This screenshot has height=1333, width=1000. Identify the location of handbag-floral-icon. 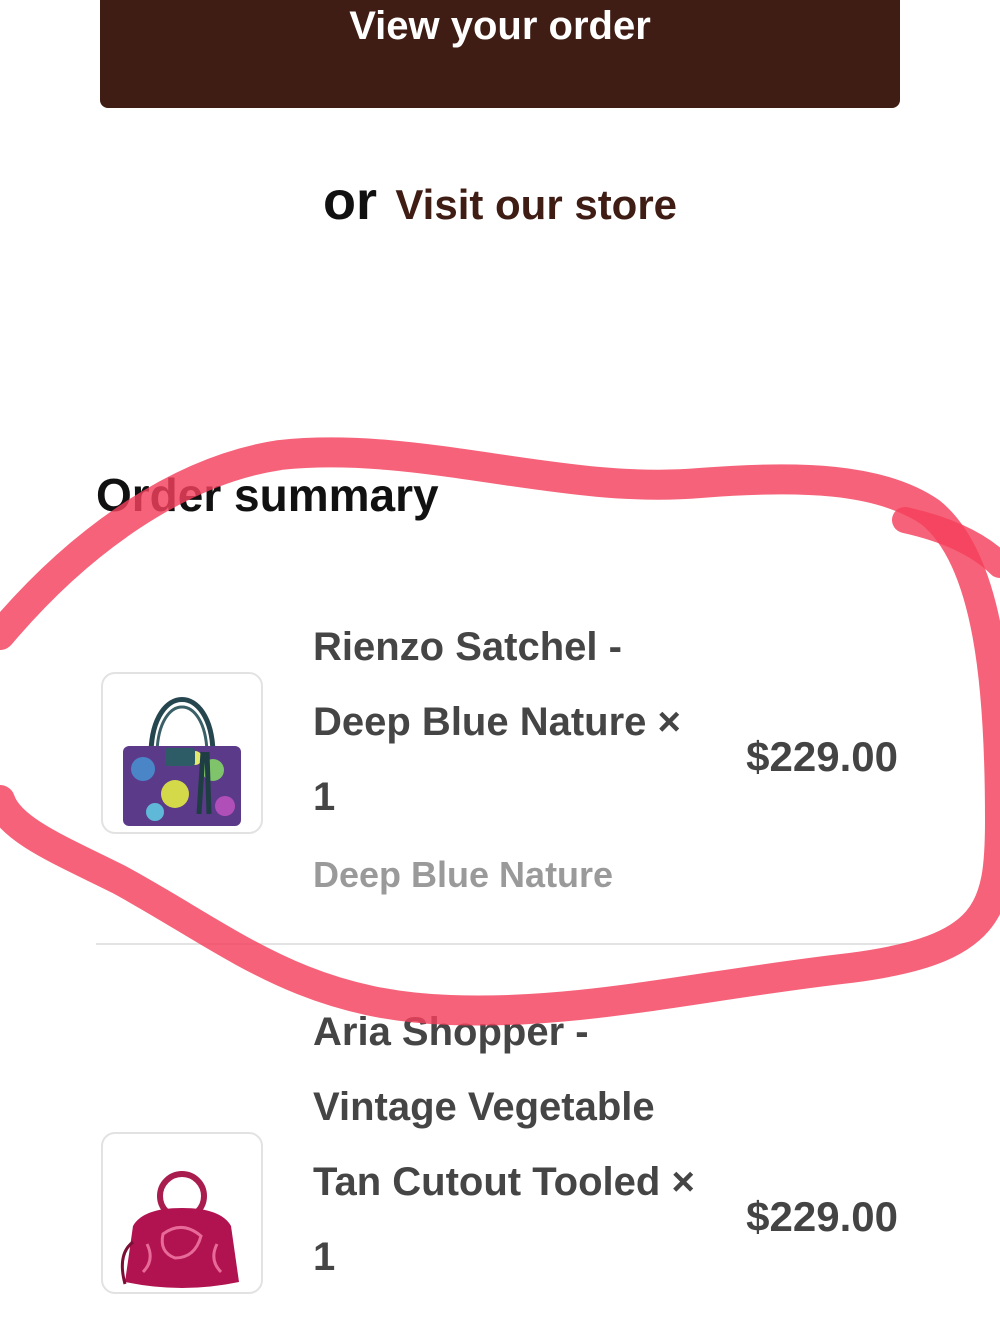
(182, 761).